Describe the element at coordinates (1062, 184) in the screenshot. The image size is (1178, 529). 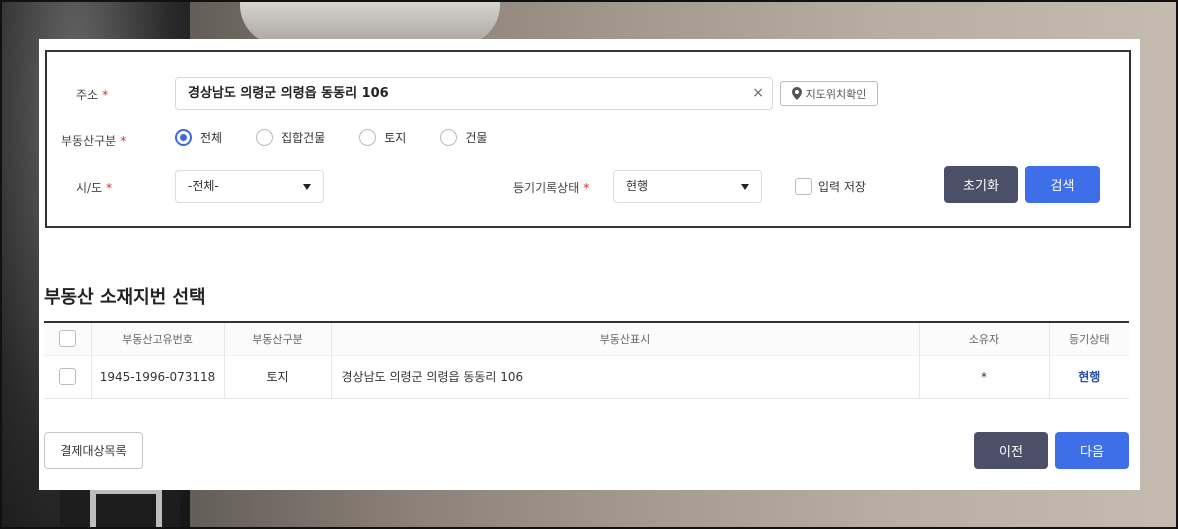
I see `search-button: 검색` at that location.